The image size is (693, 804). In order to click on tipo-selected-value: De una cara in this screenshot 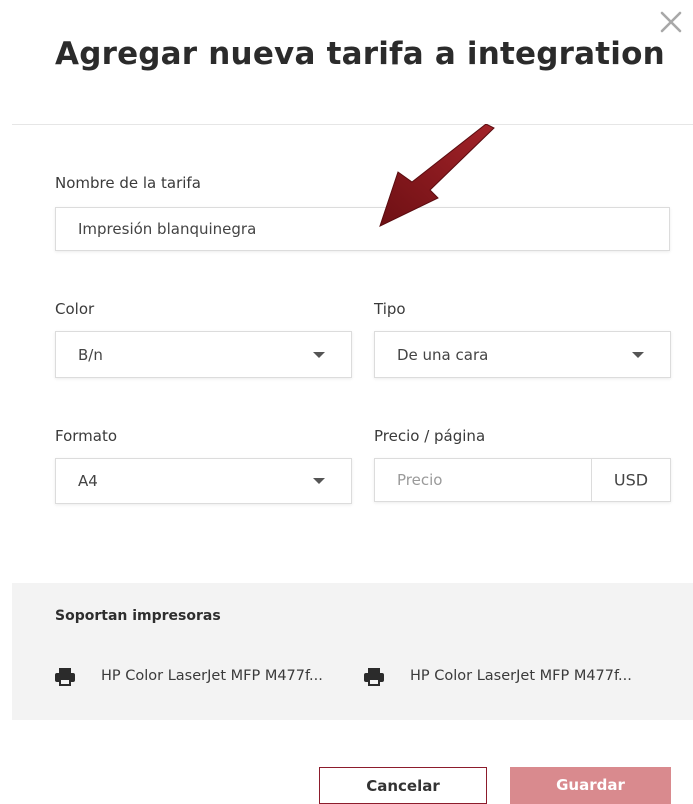, I will do `click(443, 354)`.